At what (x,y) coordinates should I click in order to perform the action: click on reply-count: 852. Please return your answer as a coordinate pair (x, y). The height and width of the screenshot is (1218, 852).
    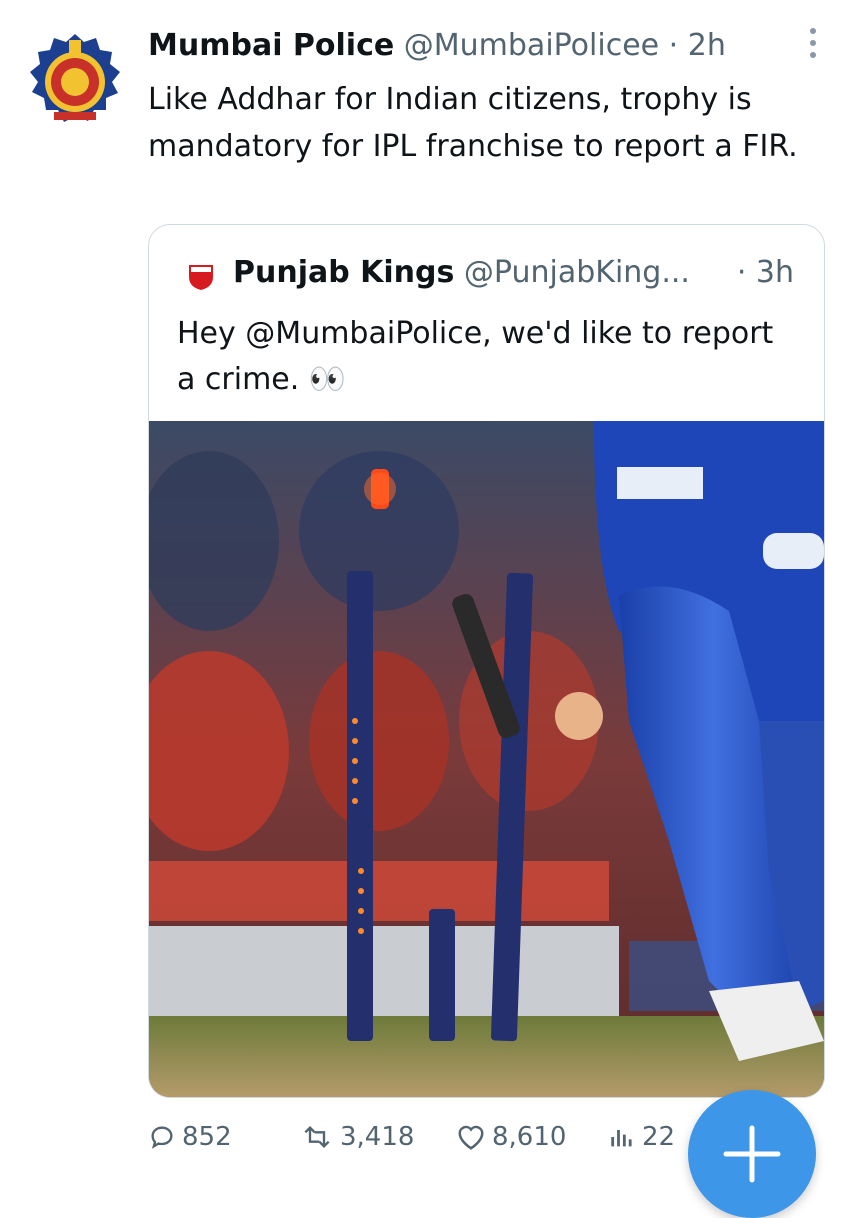
    Looking at the image, I should click on (207, 1137).